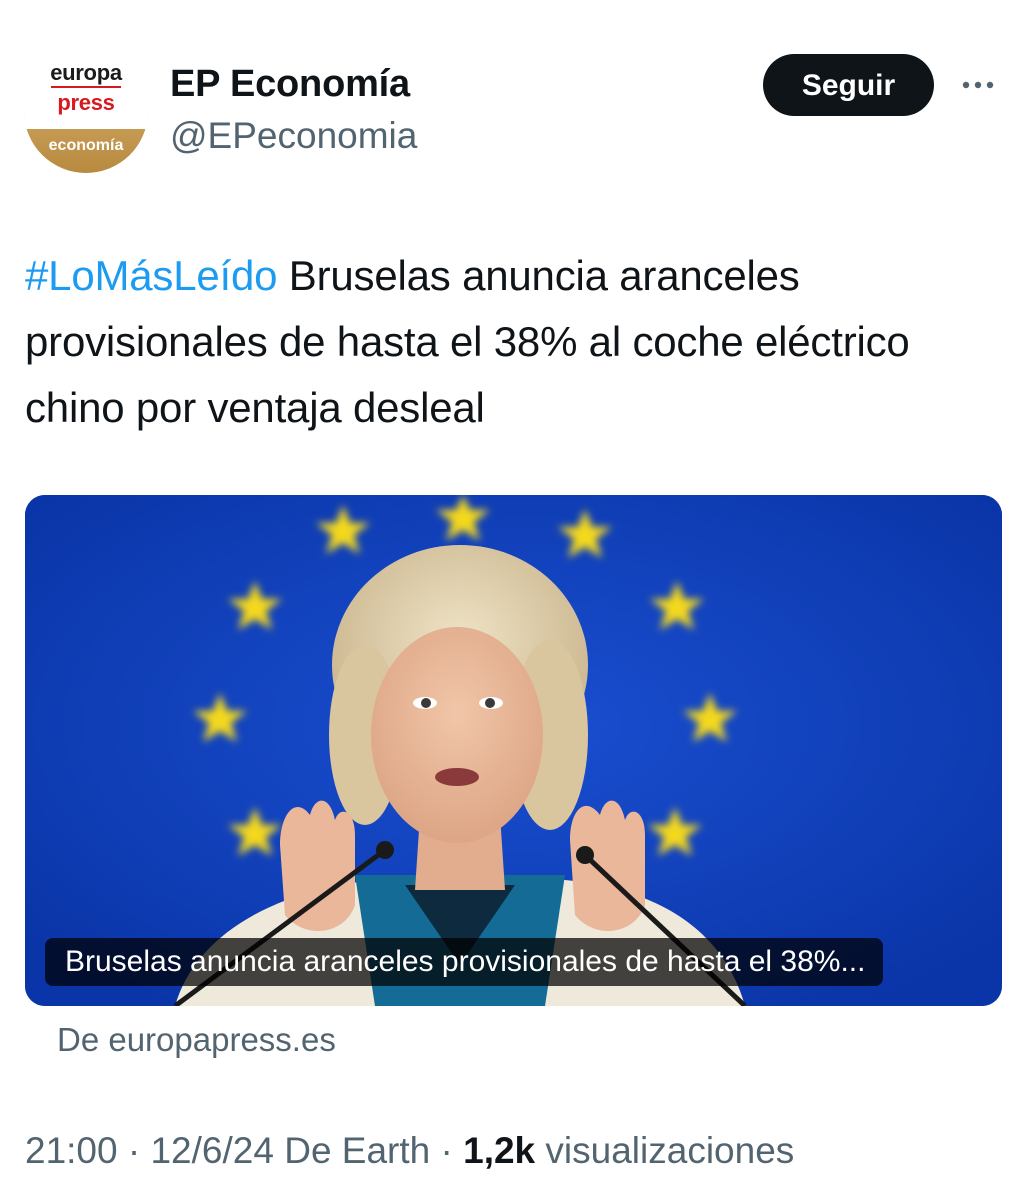 Image resolution: width=1027 pixels, height=1200 pixels. Describe the element at coordinates (86, 75) in the screenshot. I see `avatar-brand-line-1: europa` at that location.